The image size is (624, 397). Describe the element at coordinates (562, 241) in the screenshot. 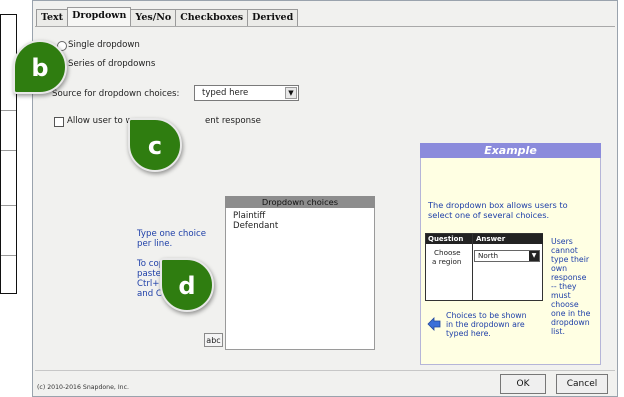

I see `side-note-line: Users` at that location.